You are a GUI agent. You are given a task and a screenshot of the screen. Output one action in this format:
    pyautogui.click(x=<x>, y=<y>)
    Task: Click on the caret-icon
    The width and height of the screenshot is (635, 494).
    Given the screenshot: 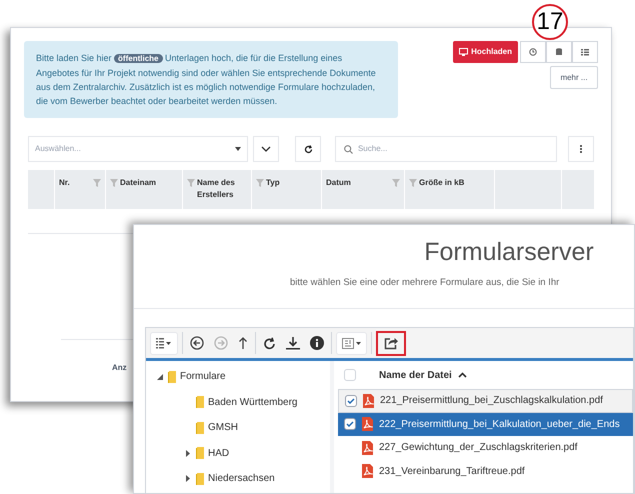 What is the action you would take?
    pyautogui.click(x=238, y=149)
    